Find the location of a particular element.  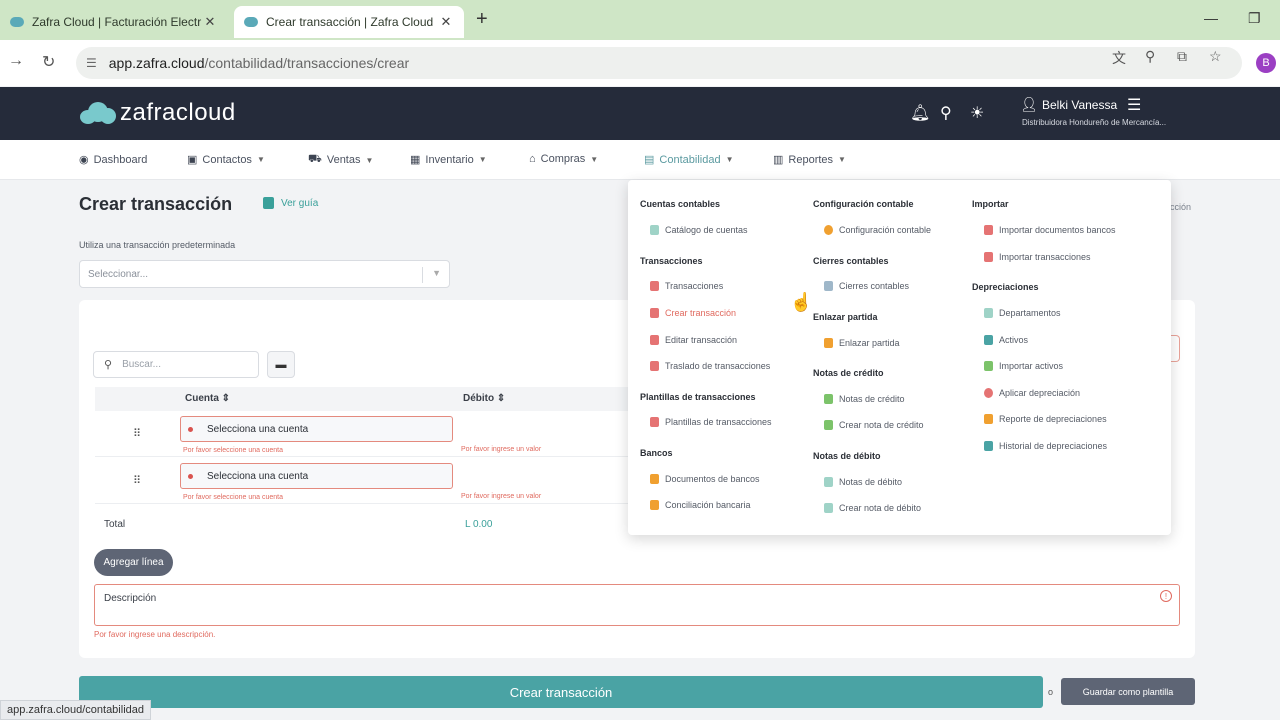

forward-icon: → is located at coordinates (16, 61).